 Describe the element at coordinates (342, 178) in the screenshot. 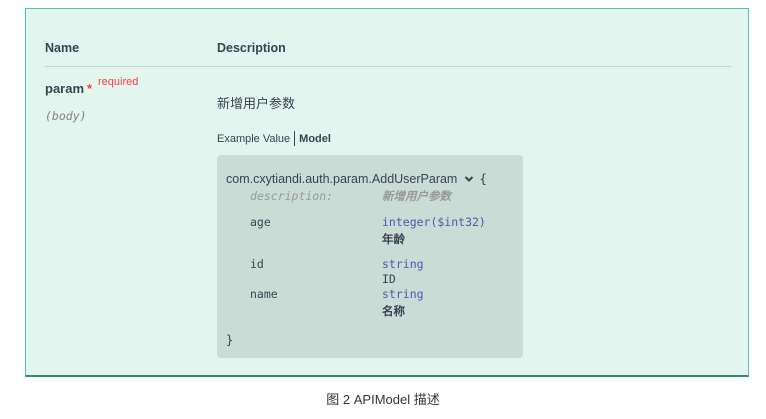

I see `model-title-text: com.cxytiandi.auth.param.AddUserParam` at that location.